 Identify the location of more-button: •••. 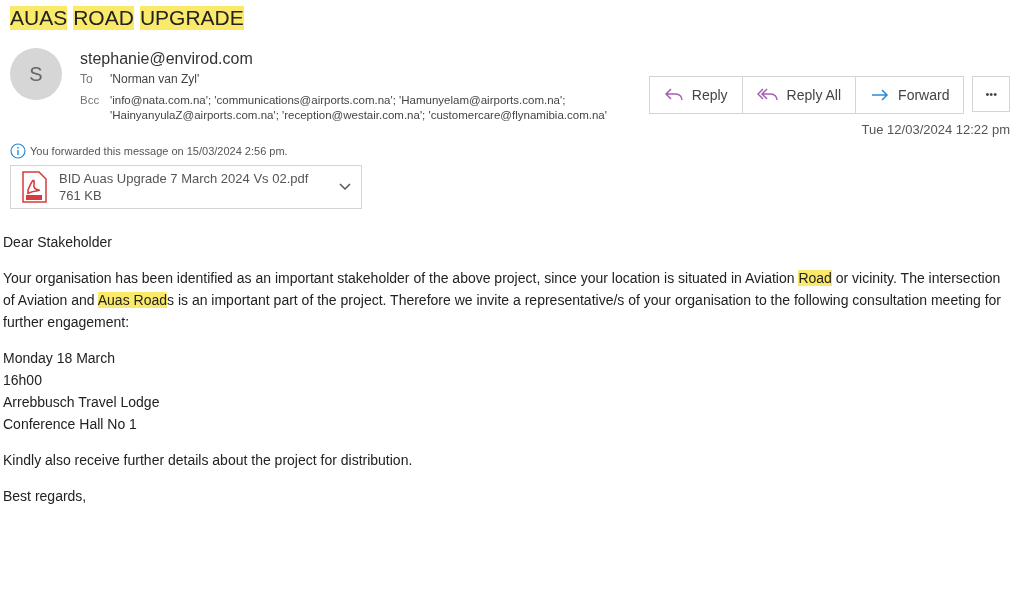
(991, 94).